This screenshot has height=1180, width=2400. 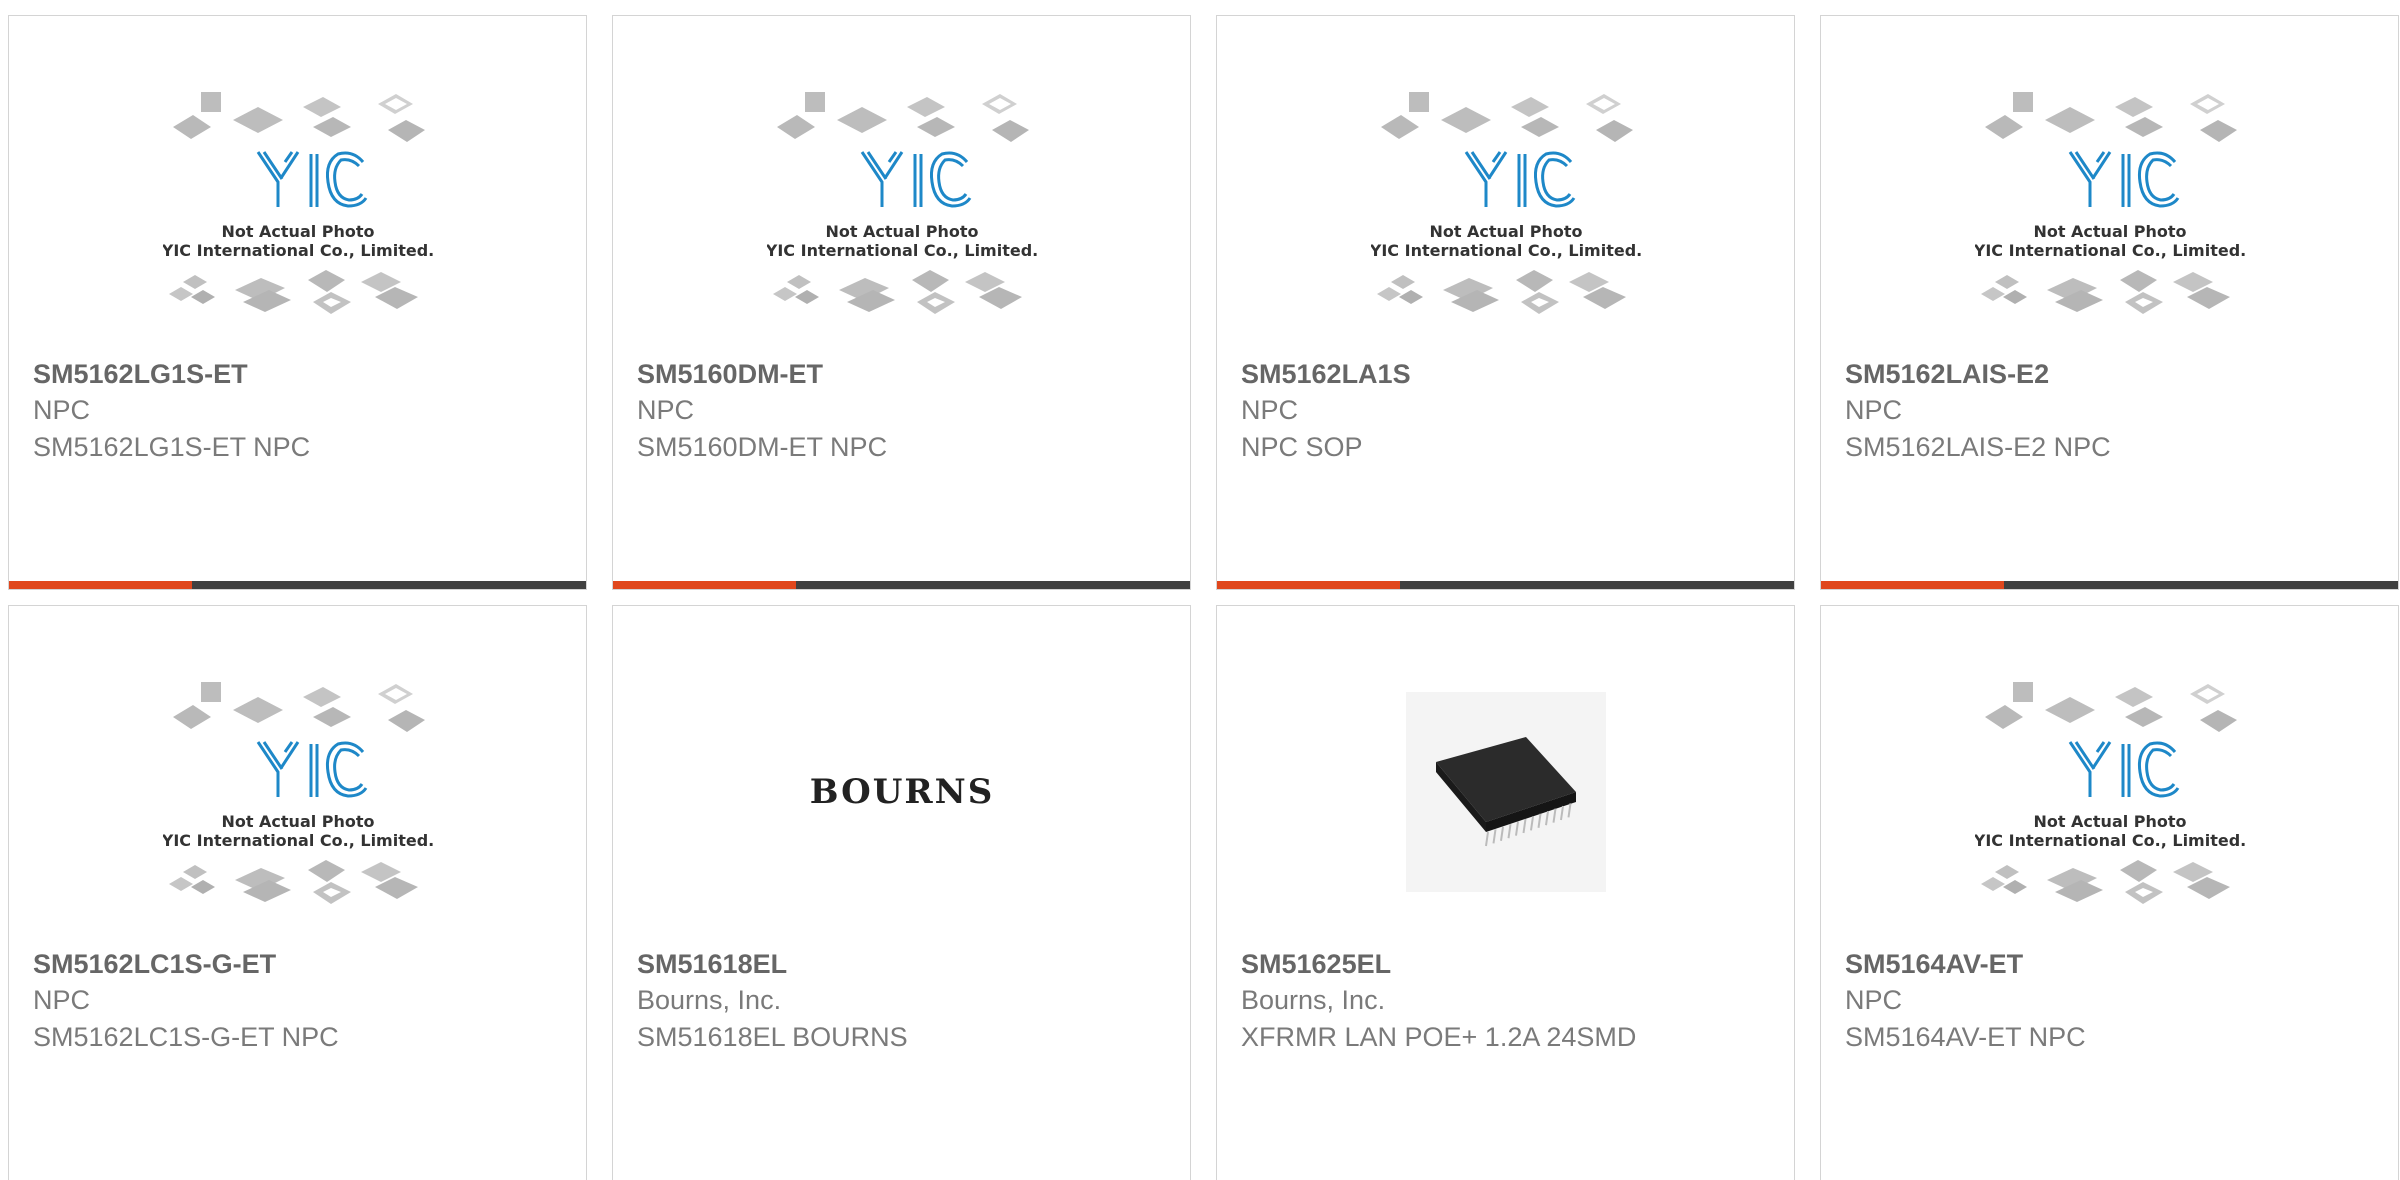 I want to click on product-name: SM5162LA1S, so click(x=1507, y=374).